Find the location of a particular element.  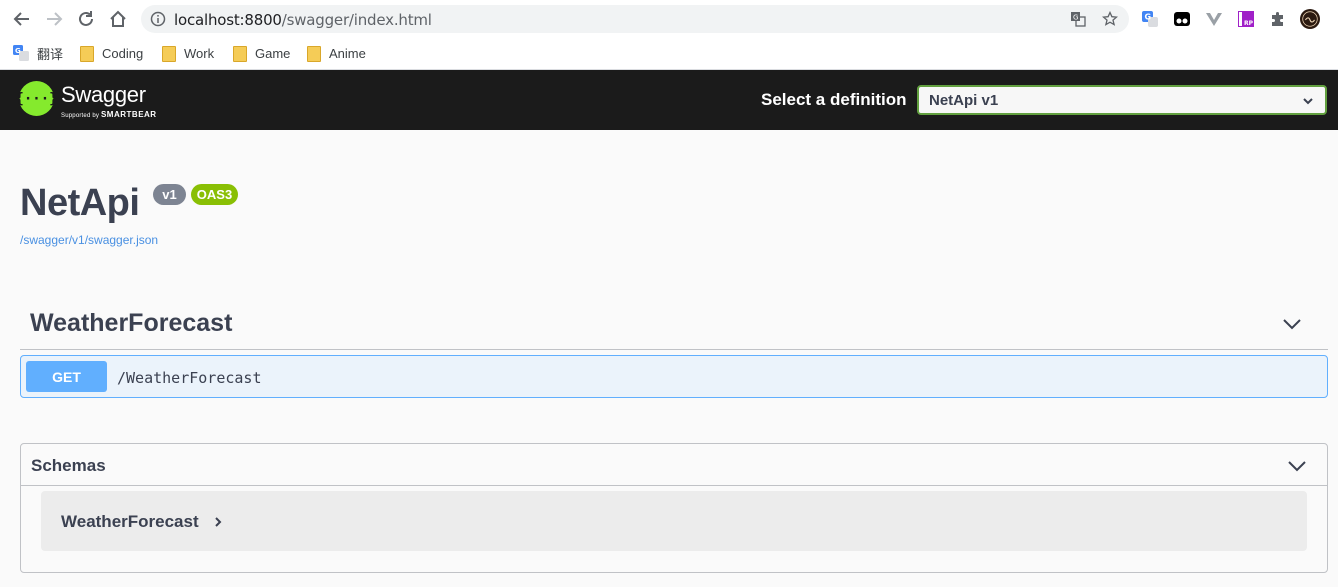

bookmark-star-icon is located at coordinates (1110, 19).